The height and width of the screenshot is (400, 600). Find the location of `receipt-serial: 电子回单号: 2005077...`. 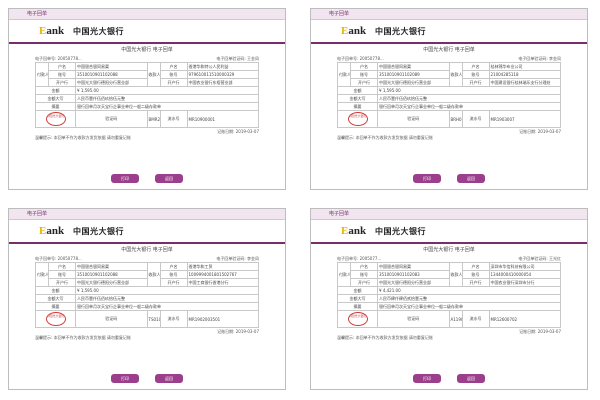

receipt-serial: 电子回单号: 2005077... is located at coordinates (359, 258).